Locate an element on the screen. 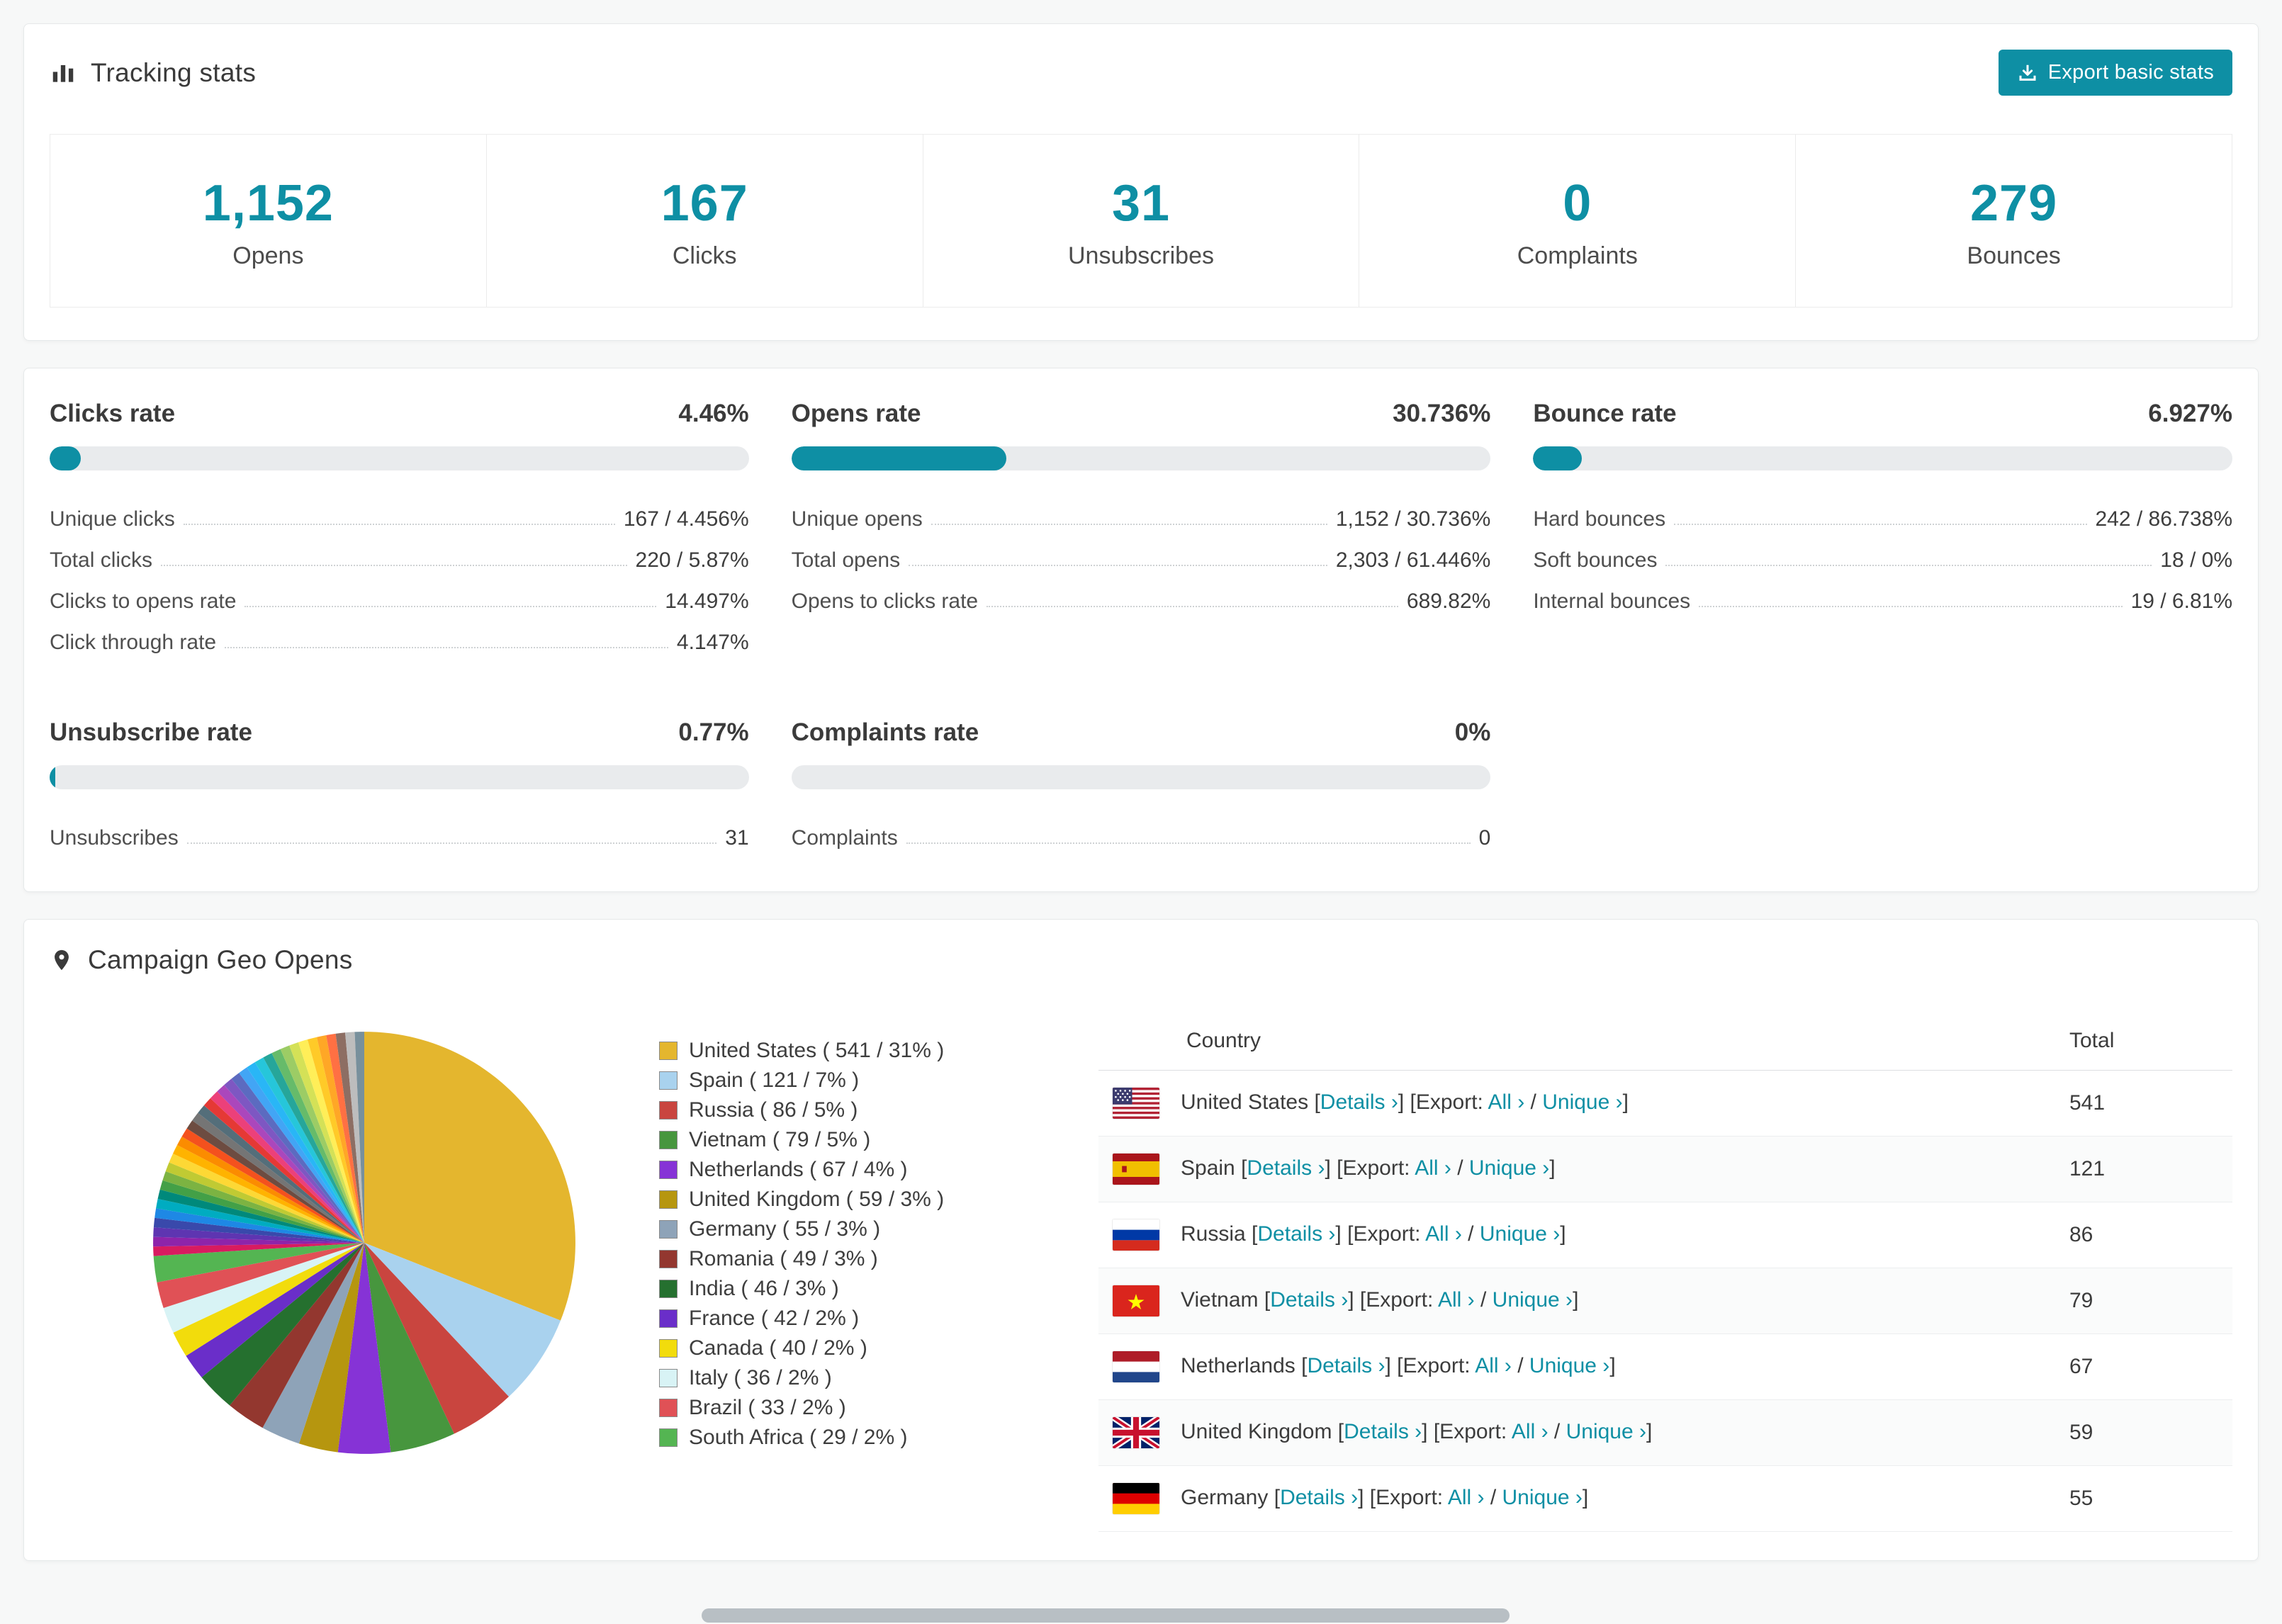 The height and width of the screenshot is (1624, 2282). export-basic-stats-button: Export basic stats is located at coordinates (2115, 73).